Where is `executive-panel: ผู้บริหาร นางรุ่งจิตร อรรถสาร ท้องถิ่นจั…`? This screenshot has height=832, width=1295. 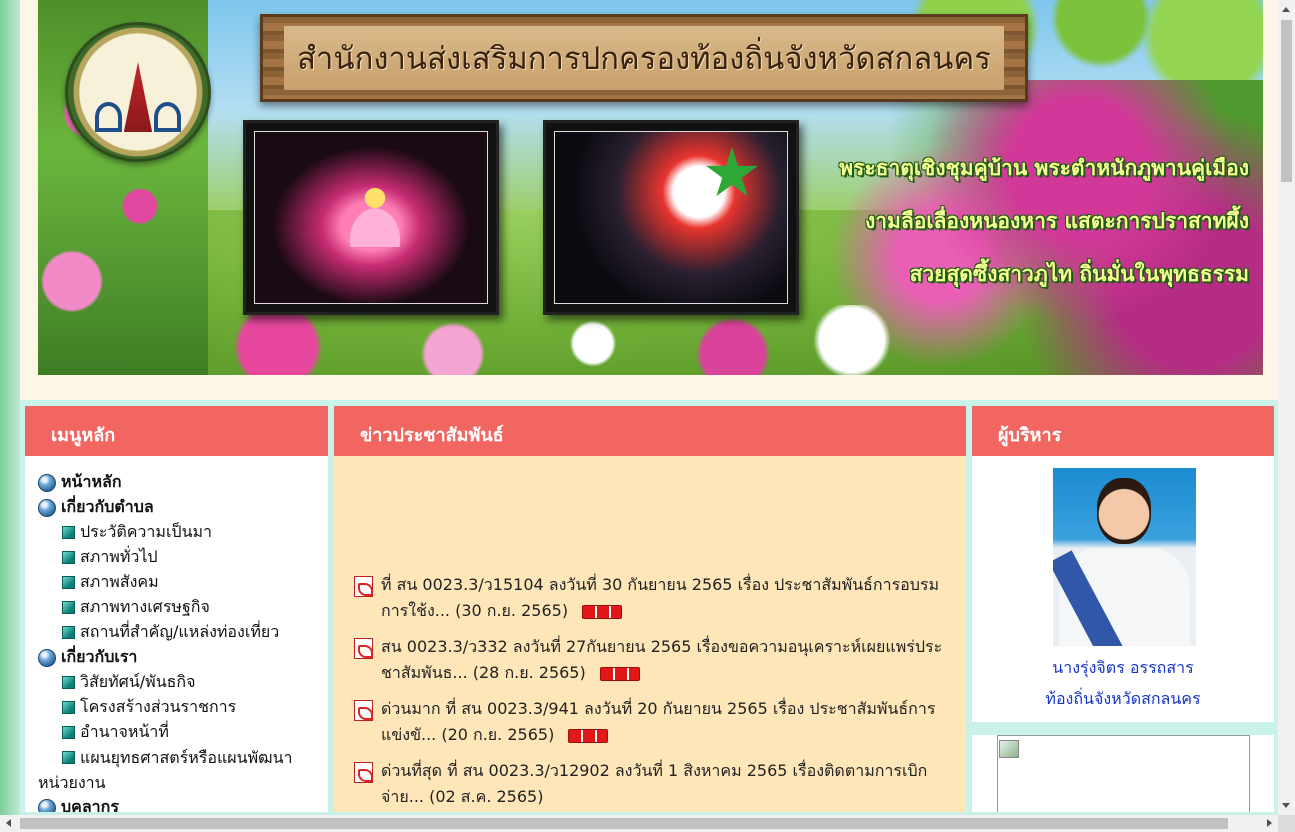 executive-panel: ผู้บริหาร นางรุ่งจิตร อรรถสาร ท้องถิ่นจั… is located at coordinates (1123, 564).